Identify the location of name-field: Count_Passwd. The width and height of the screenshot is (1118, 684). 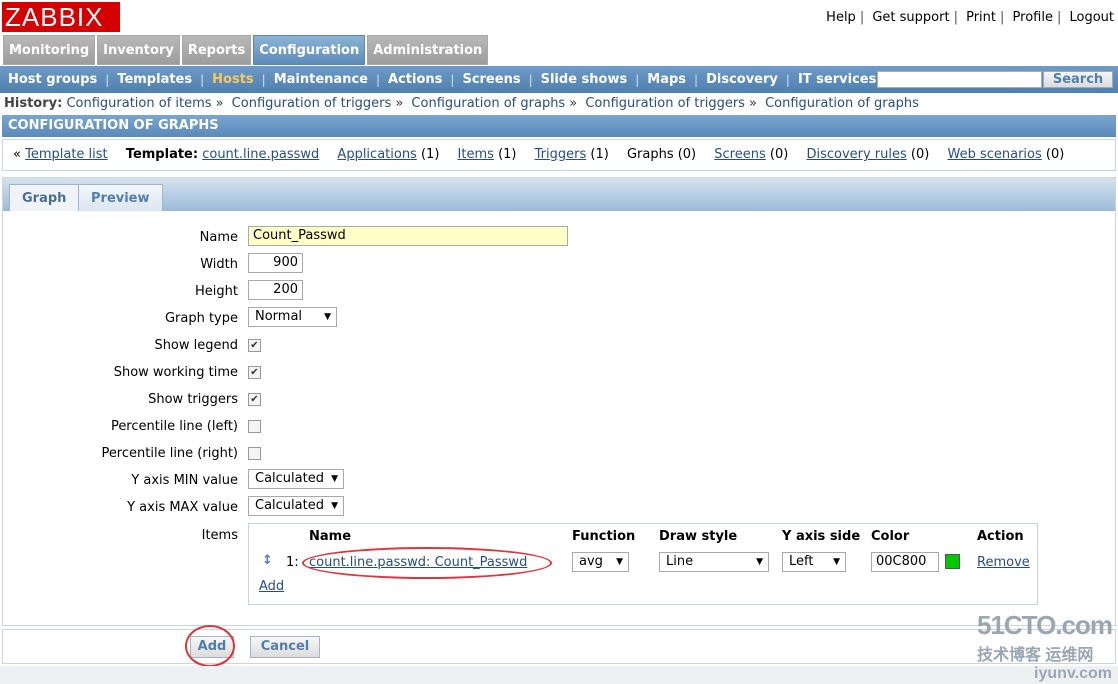
(408, 236).